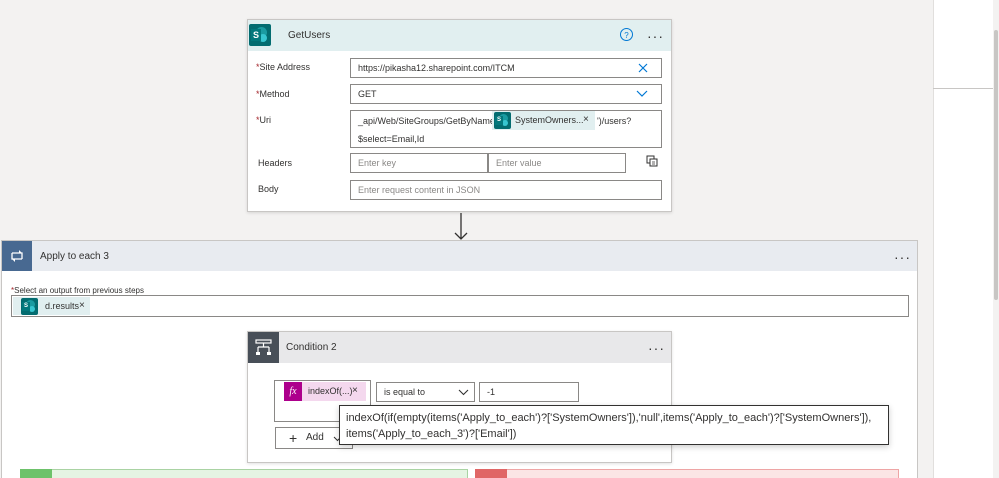 The image size is (999, 478). I want to click on if-yes-branch, so click(244, 473).